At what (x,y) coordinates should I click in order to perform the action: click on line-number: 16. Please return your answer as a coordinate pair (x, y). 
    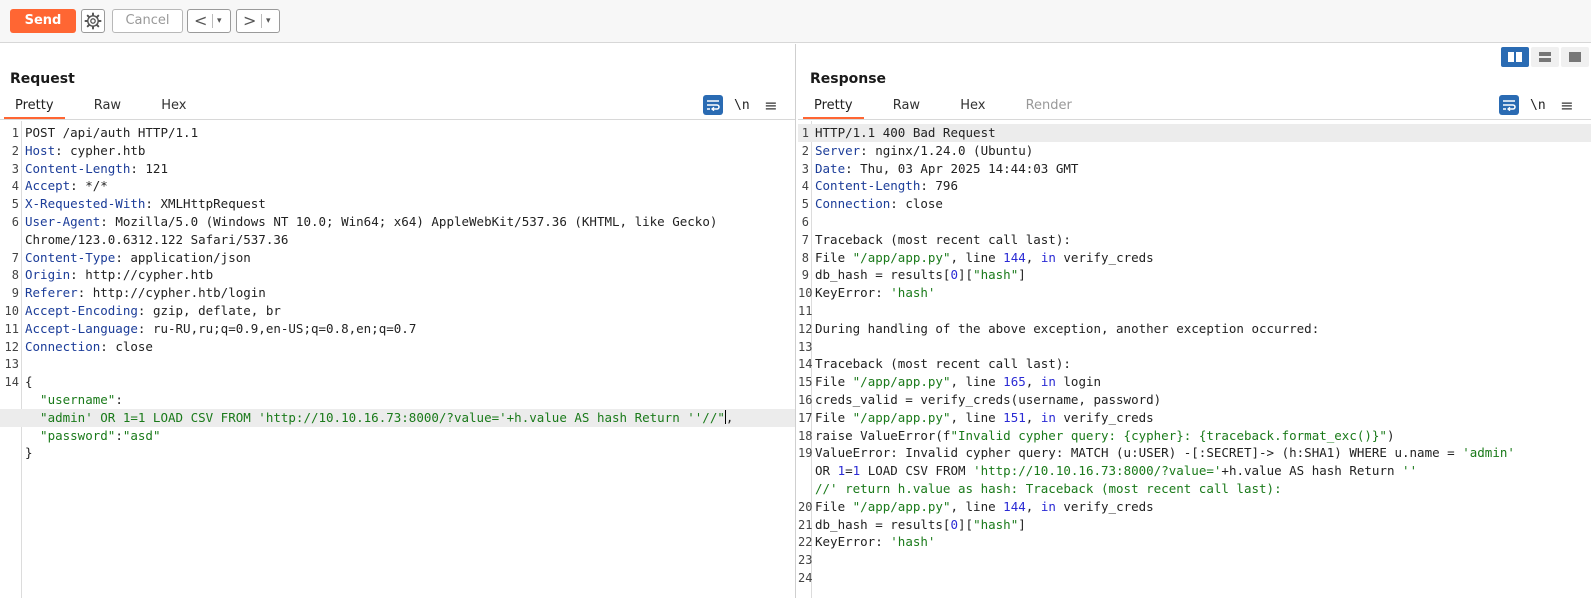
    Looking at the image, I should click on (805, 400).